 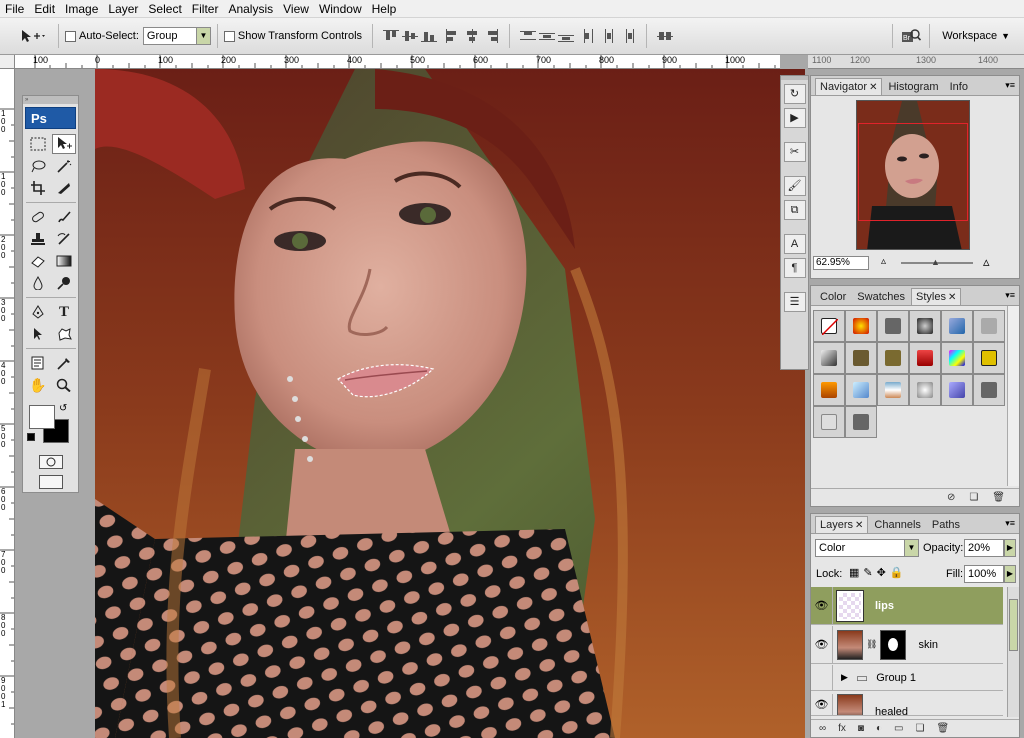 I want to click on ps-logo: Ps, so click(x=50, y=118).